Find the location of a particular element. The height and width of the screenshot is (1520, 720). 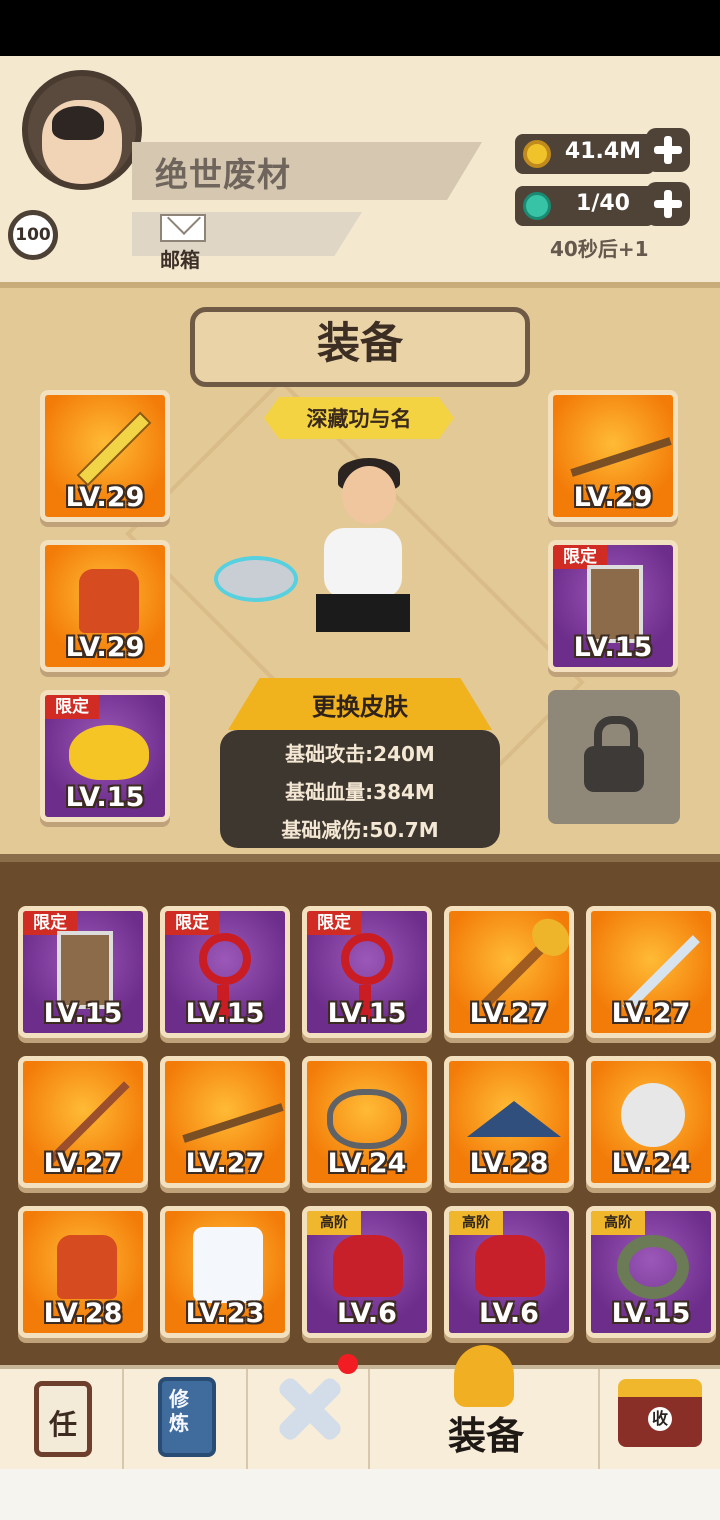

hero-character is located at coordinates (360, 563).